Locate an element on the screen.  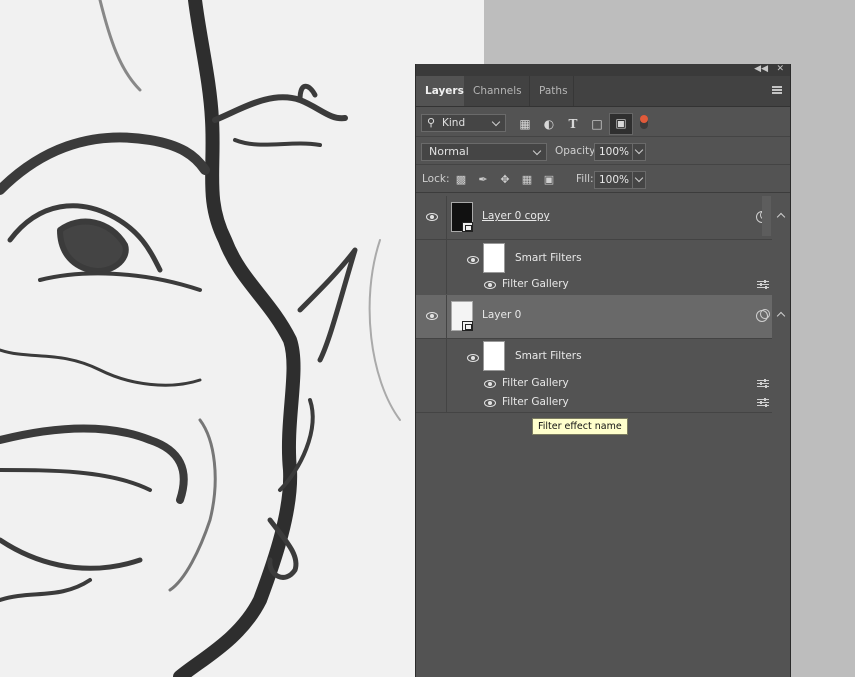
opacity-slider-button is located at coordinates (639, 152).